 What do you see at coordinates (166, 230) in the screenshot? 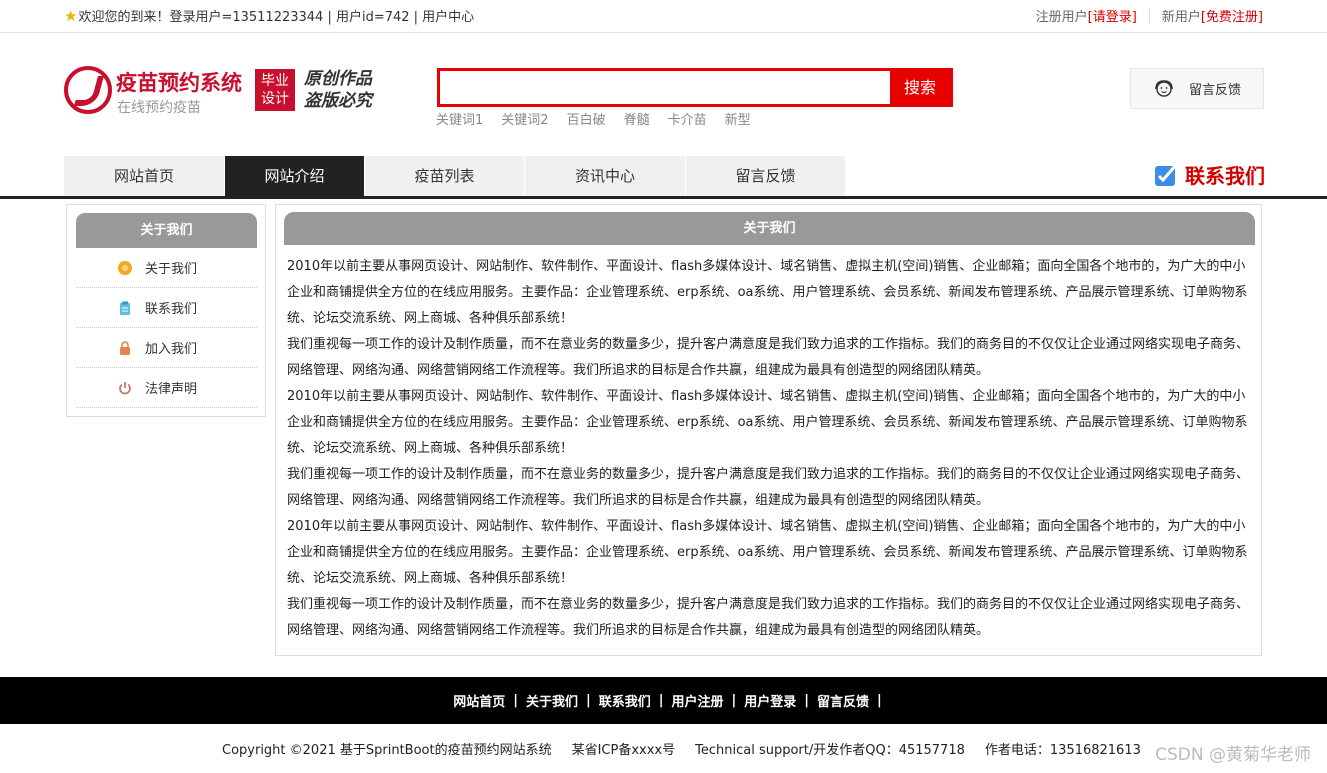
I see `sidebar-title: 关于我们` at bounding box center [166, 230].